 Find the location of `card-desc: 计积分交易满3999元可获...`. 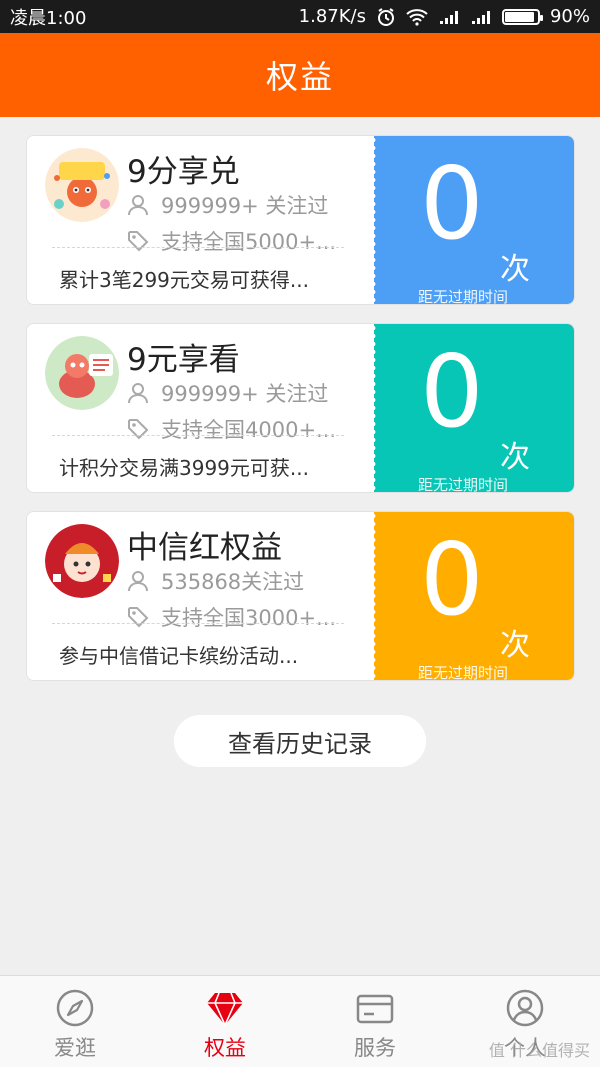

card-desc: 计积分交易满3999元可获... is located at coordinates (184, 468).